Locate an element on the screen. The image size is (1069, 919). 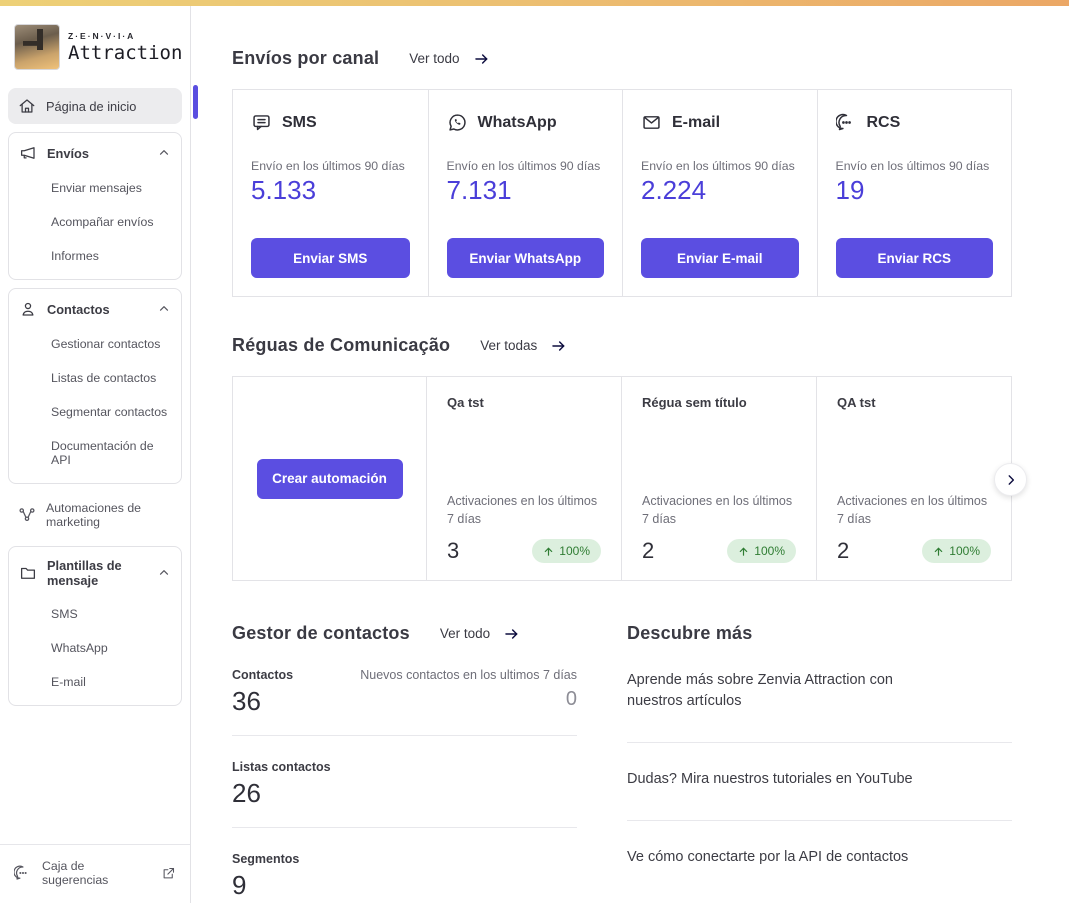
channel-stat-value: 19 is located at coordinates (850, 190).